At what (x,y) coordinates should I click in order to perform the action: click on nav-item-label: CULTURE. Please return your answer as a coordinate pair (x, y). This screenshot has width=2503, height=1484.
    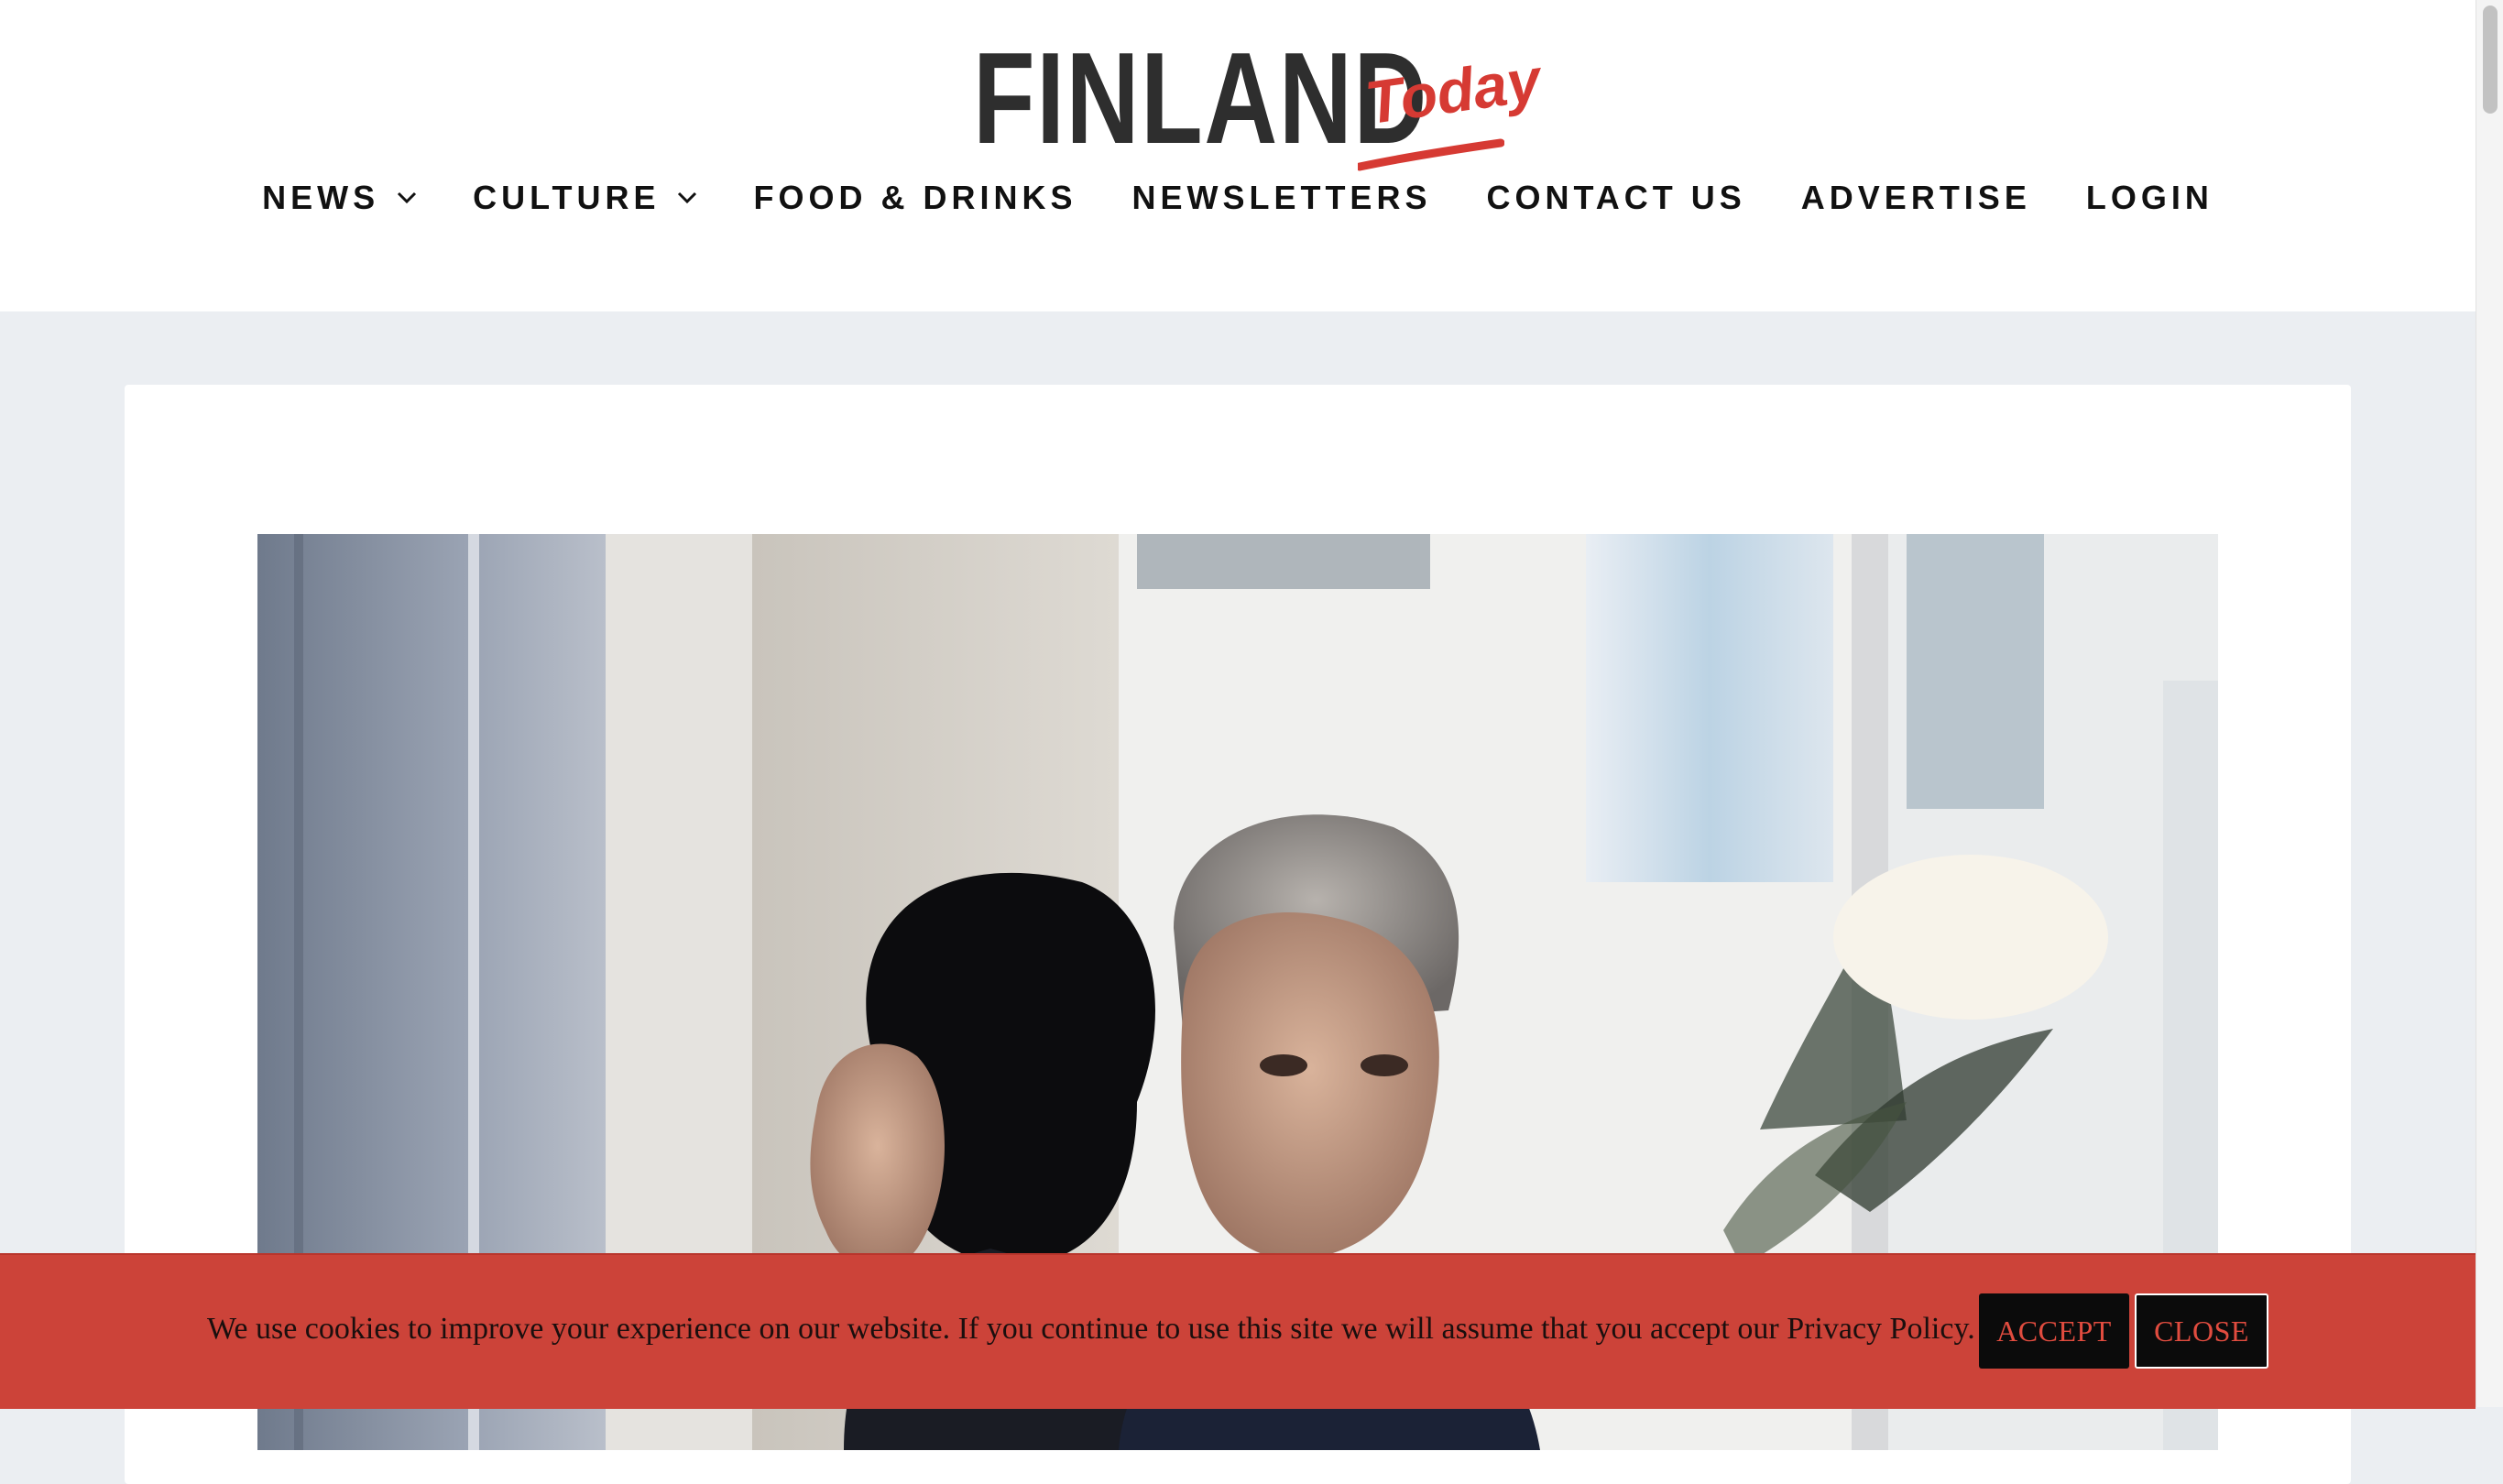
    Looking at the image, I should click on (567, 198).